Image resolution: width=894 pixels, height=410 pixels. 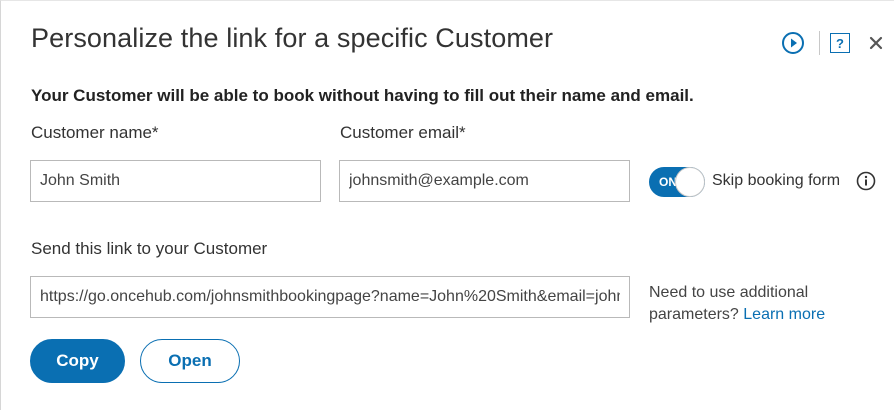 What do you see at coordinates (876, 43) in the screenshot?
I see `close-icon` at bounding box center [876, 43].